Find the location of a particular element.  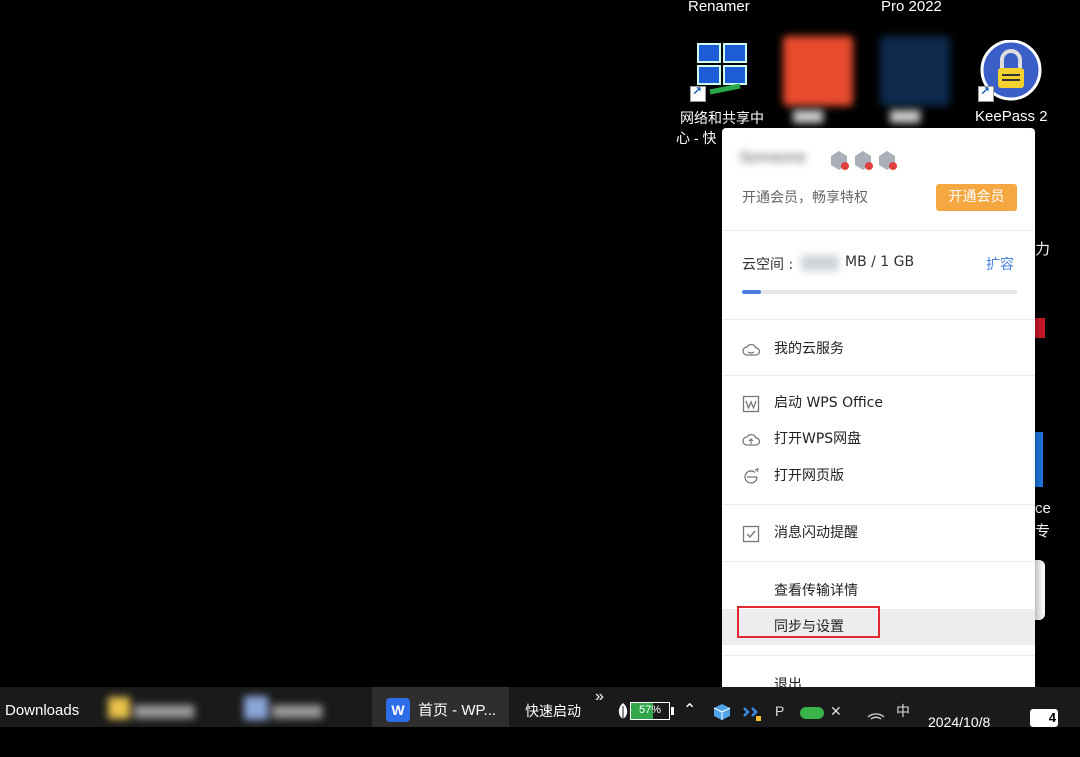

tray-icon-p: P is located at coordinates (779, 707).